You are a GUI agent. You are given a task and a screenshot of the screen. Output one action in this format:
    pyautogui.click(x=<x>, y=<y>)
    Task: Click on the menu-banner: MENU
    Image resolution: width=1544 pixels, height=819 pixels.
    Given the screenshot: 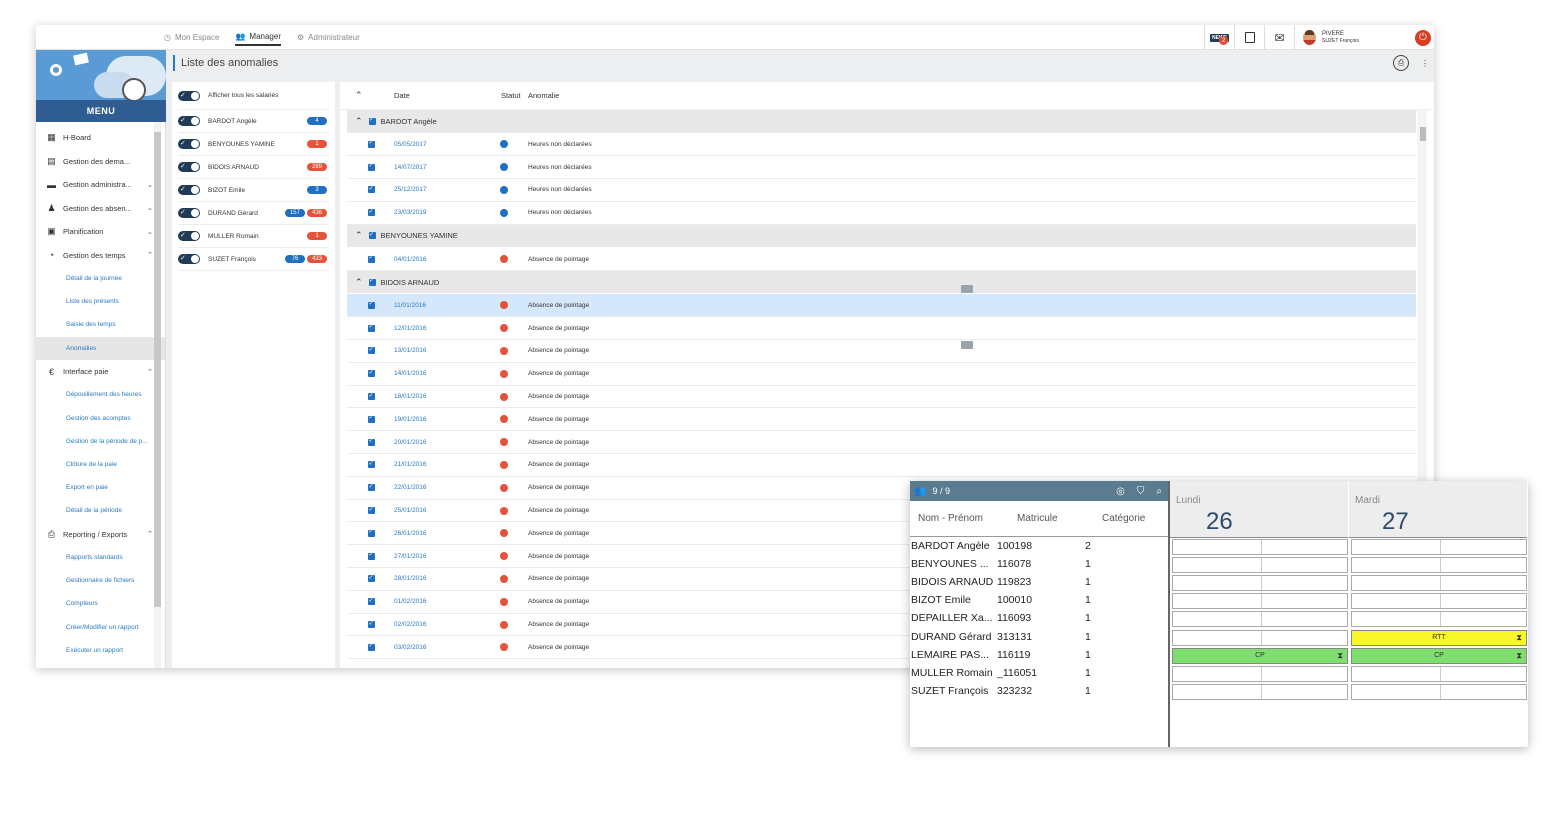 What is the action you would take?
    pyautogui.click(x=101, y=86)
    